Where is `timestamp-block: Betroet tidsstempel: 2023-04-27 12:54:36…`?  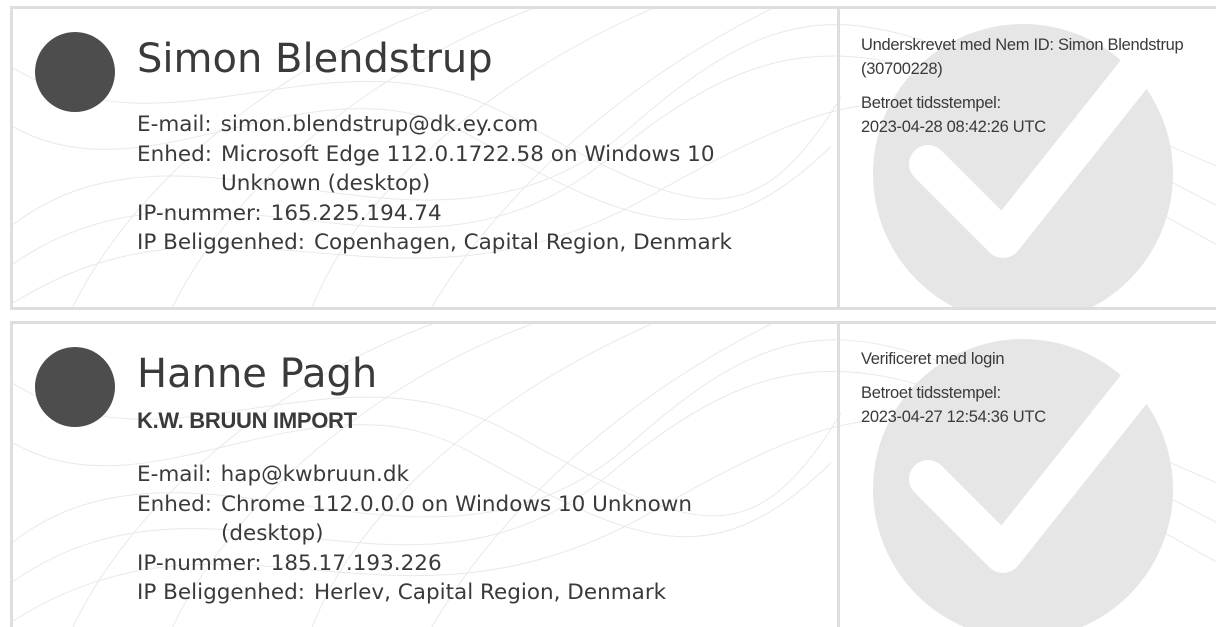
timestamp-block: Betroet tidsstempel: 2023-04-27 12:54:36… is located at coordinates (1031, 405).